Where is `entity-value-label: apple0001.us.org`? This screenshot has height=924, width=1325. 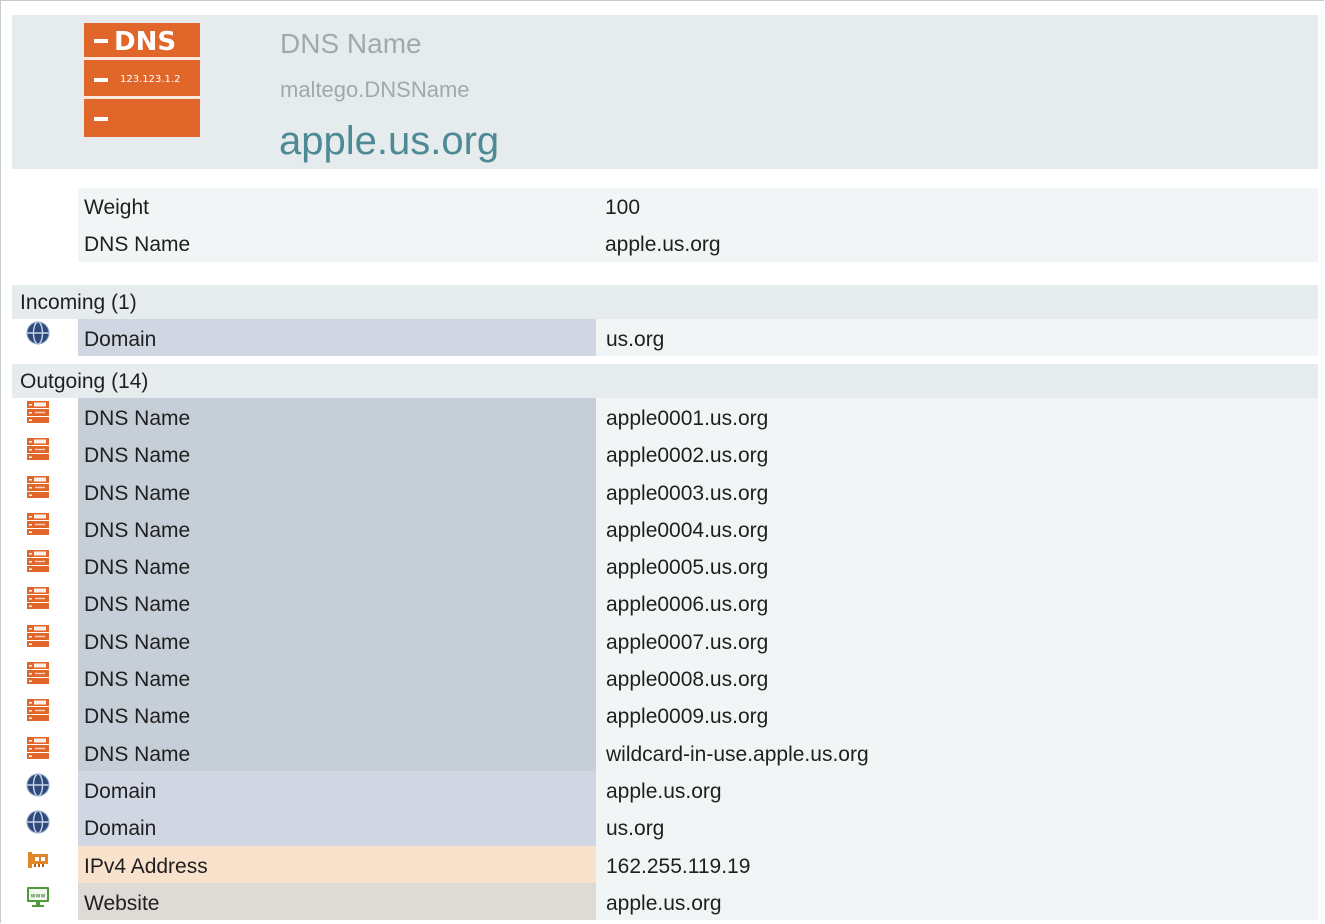 entity-value-label: apple0001.us.org is located at coordinates (687, 419).